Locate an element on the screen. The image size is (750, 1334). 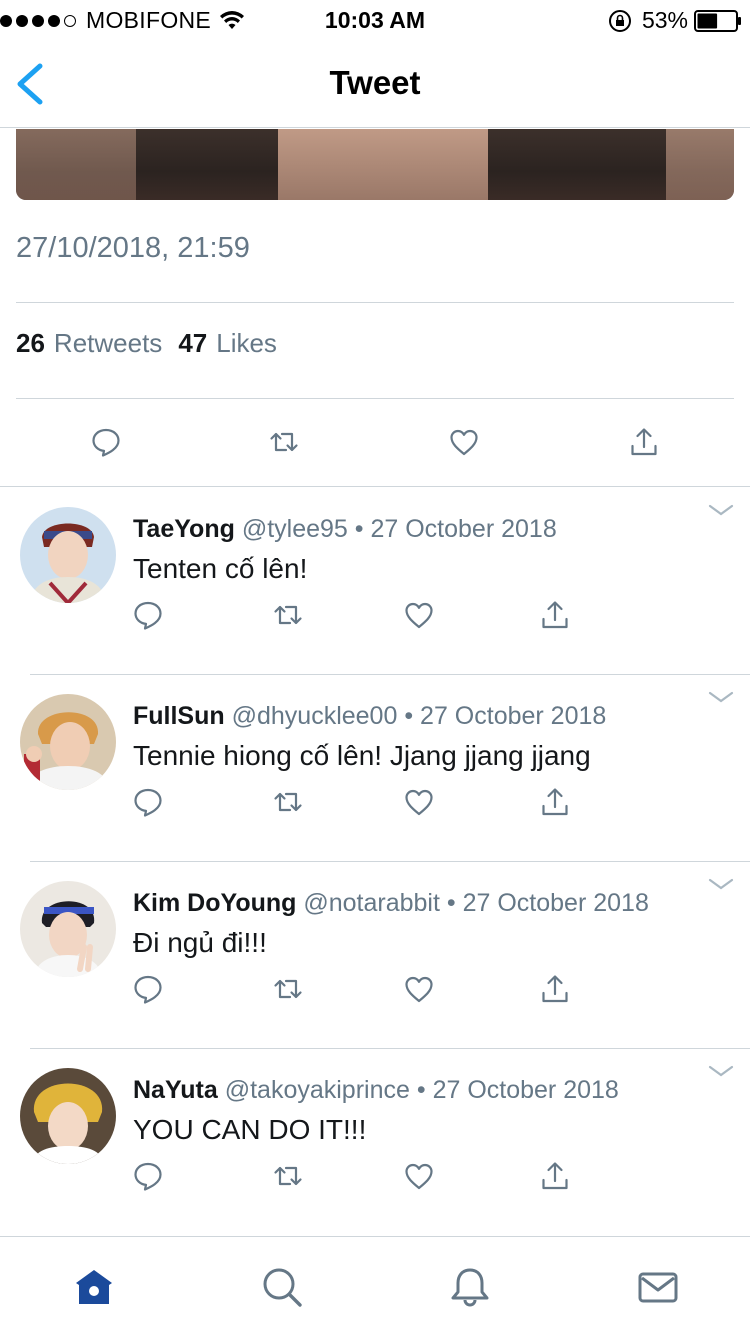
tab-notifications is located at coordinates (470, 1287).